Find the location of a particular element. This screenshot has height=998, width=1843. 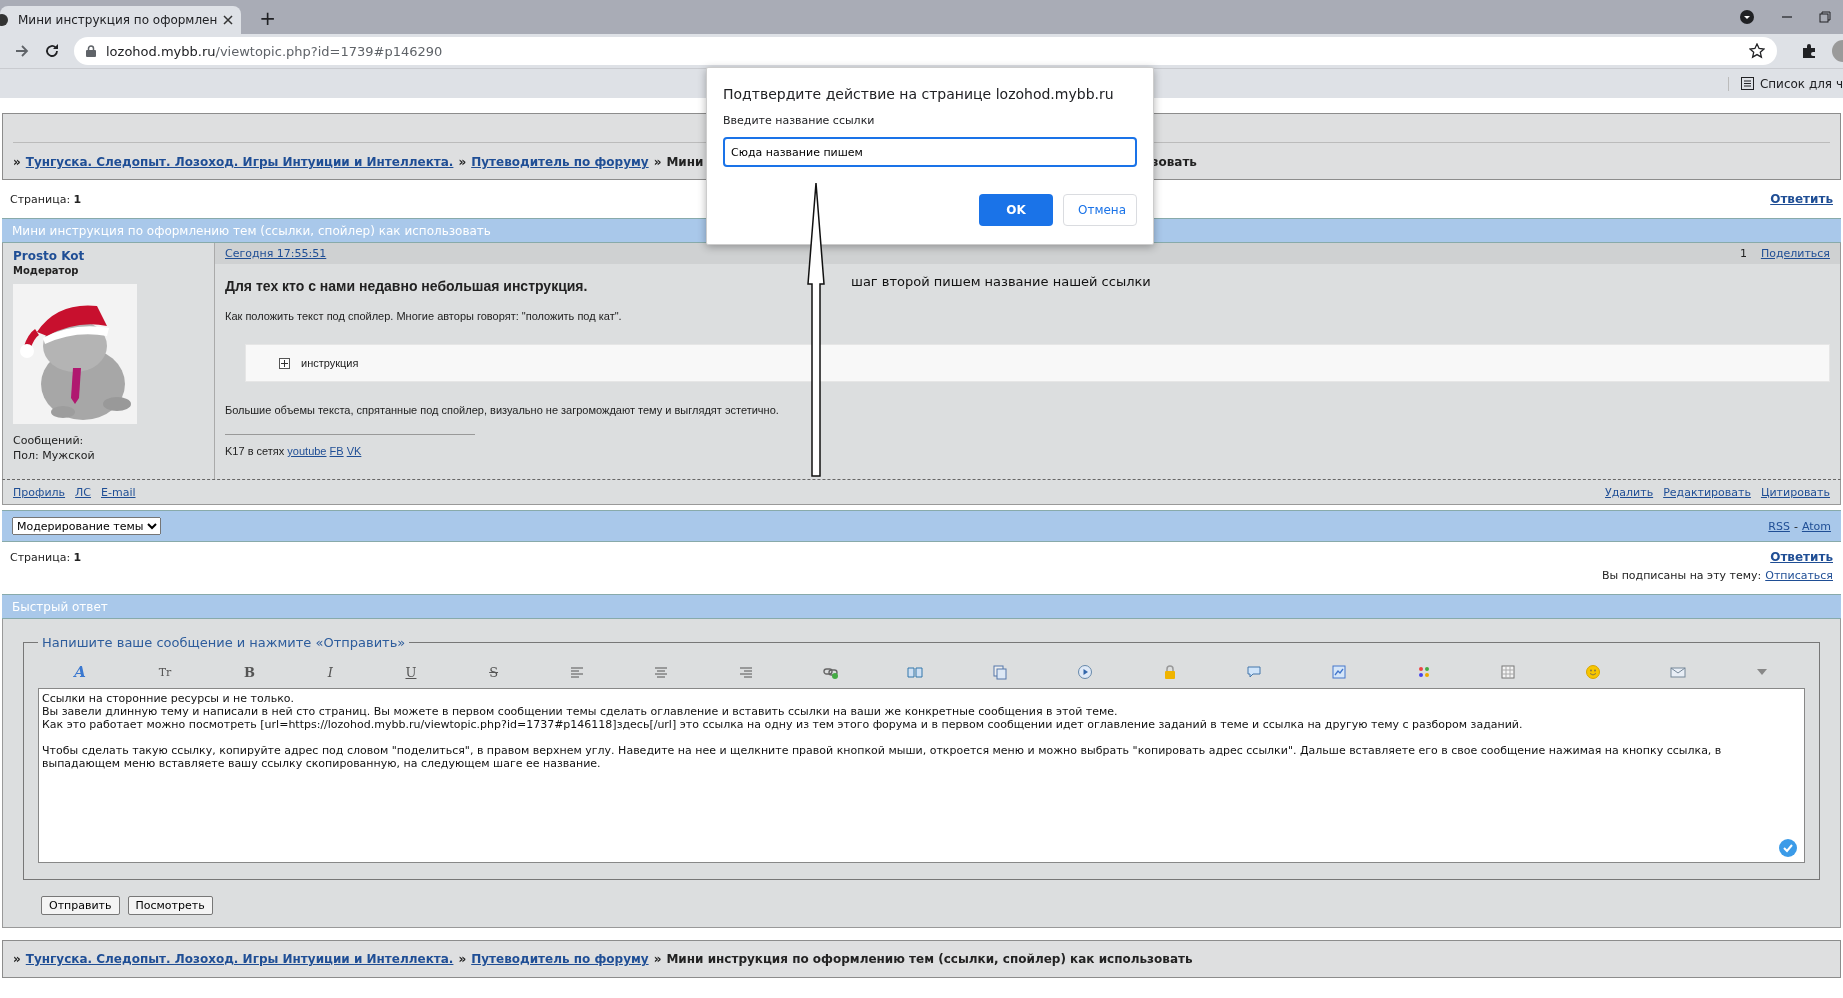

new-tab-button: + is located at coordinates (268, 18).